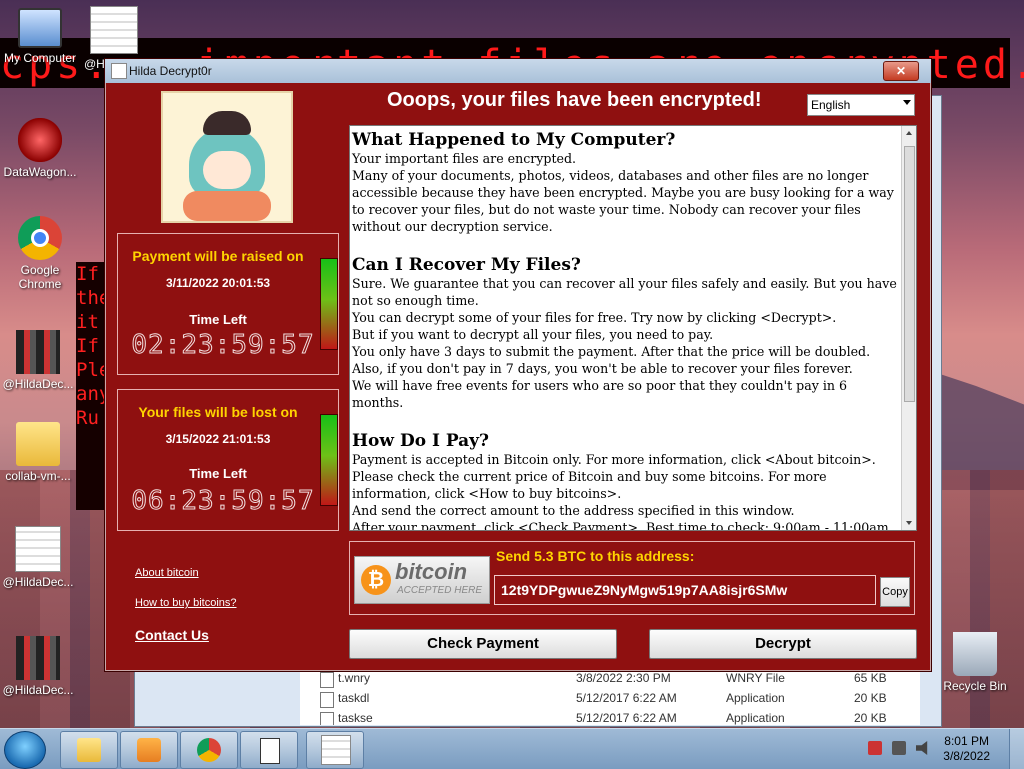 Image resolution: width=1024 pixels, height=769 pixels. What do you see at coordinates (327, 680) in the screenshot?
I see `file-icon` at bounding box center [327, 680].